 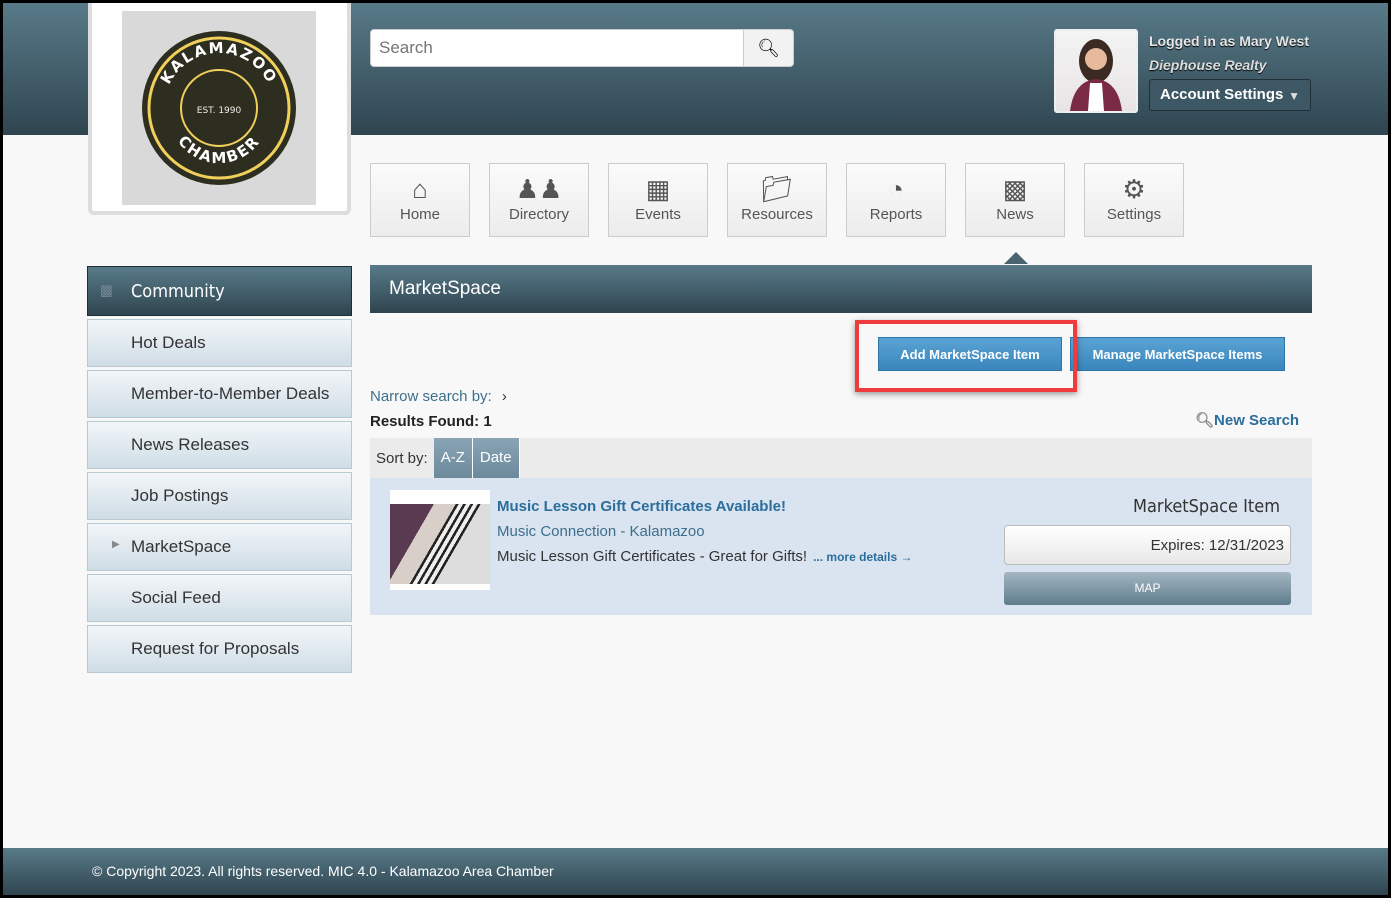 I want to click on chamber-logo: KALAMAZOO CHAMBER EST. 1990, so click(x=219, y=109).